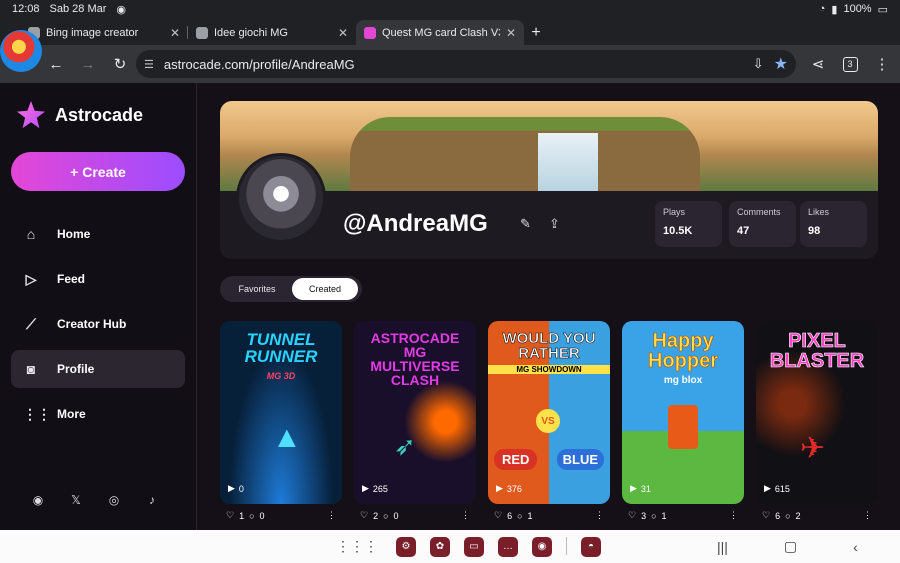 The image size is (900, 563). What do you see at coordinates (474, 546) in the screenshot?
I see `files-app-icon: ▭` at bounding box center [474, 546].